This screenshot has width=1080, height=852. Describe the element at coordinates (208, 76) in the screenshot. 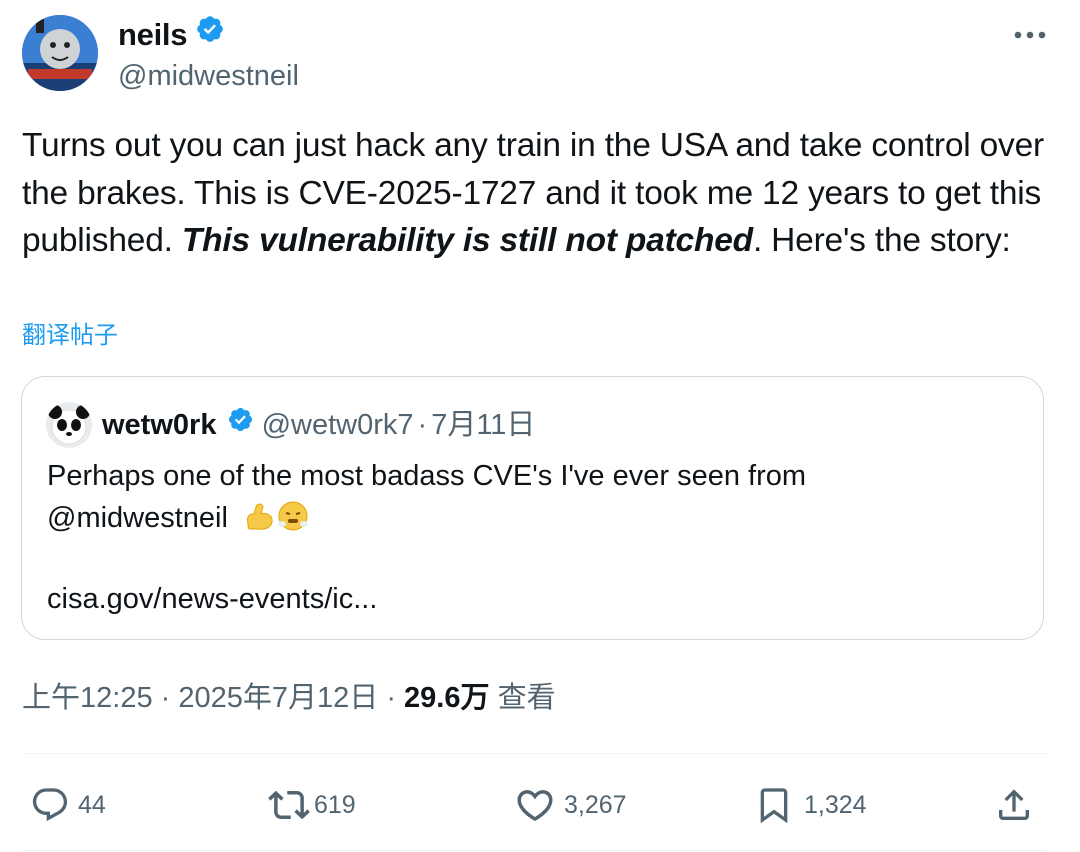

I see `author-handle: @midwestneil` at that location.